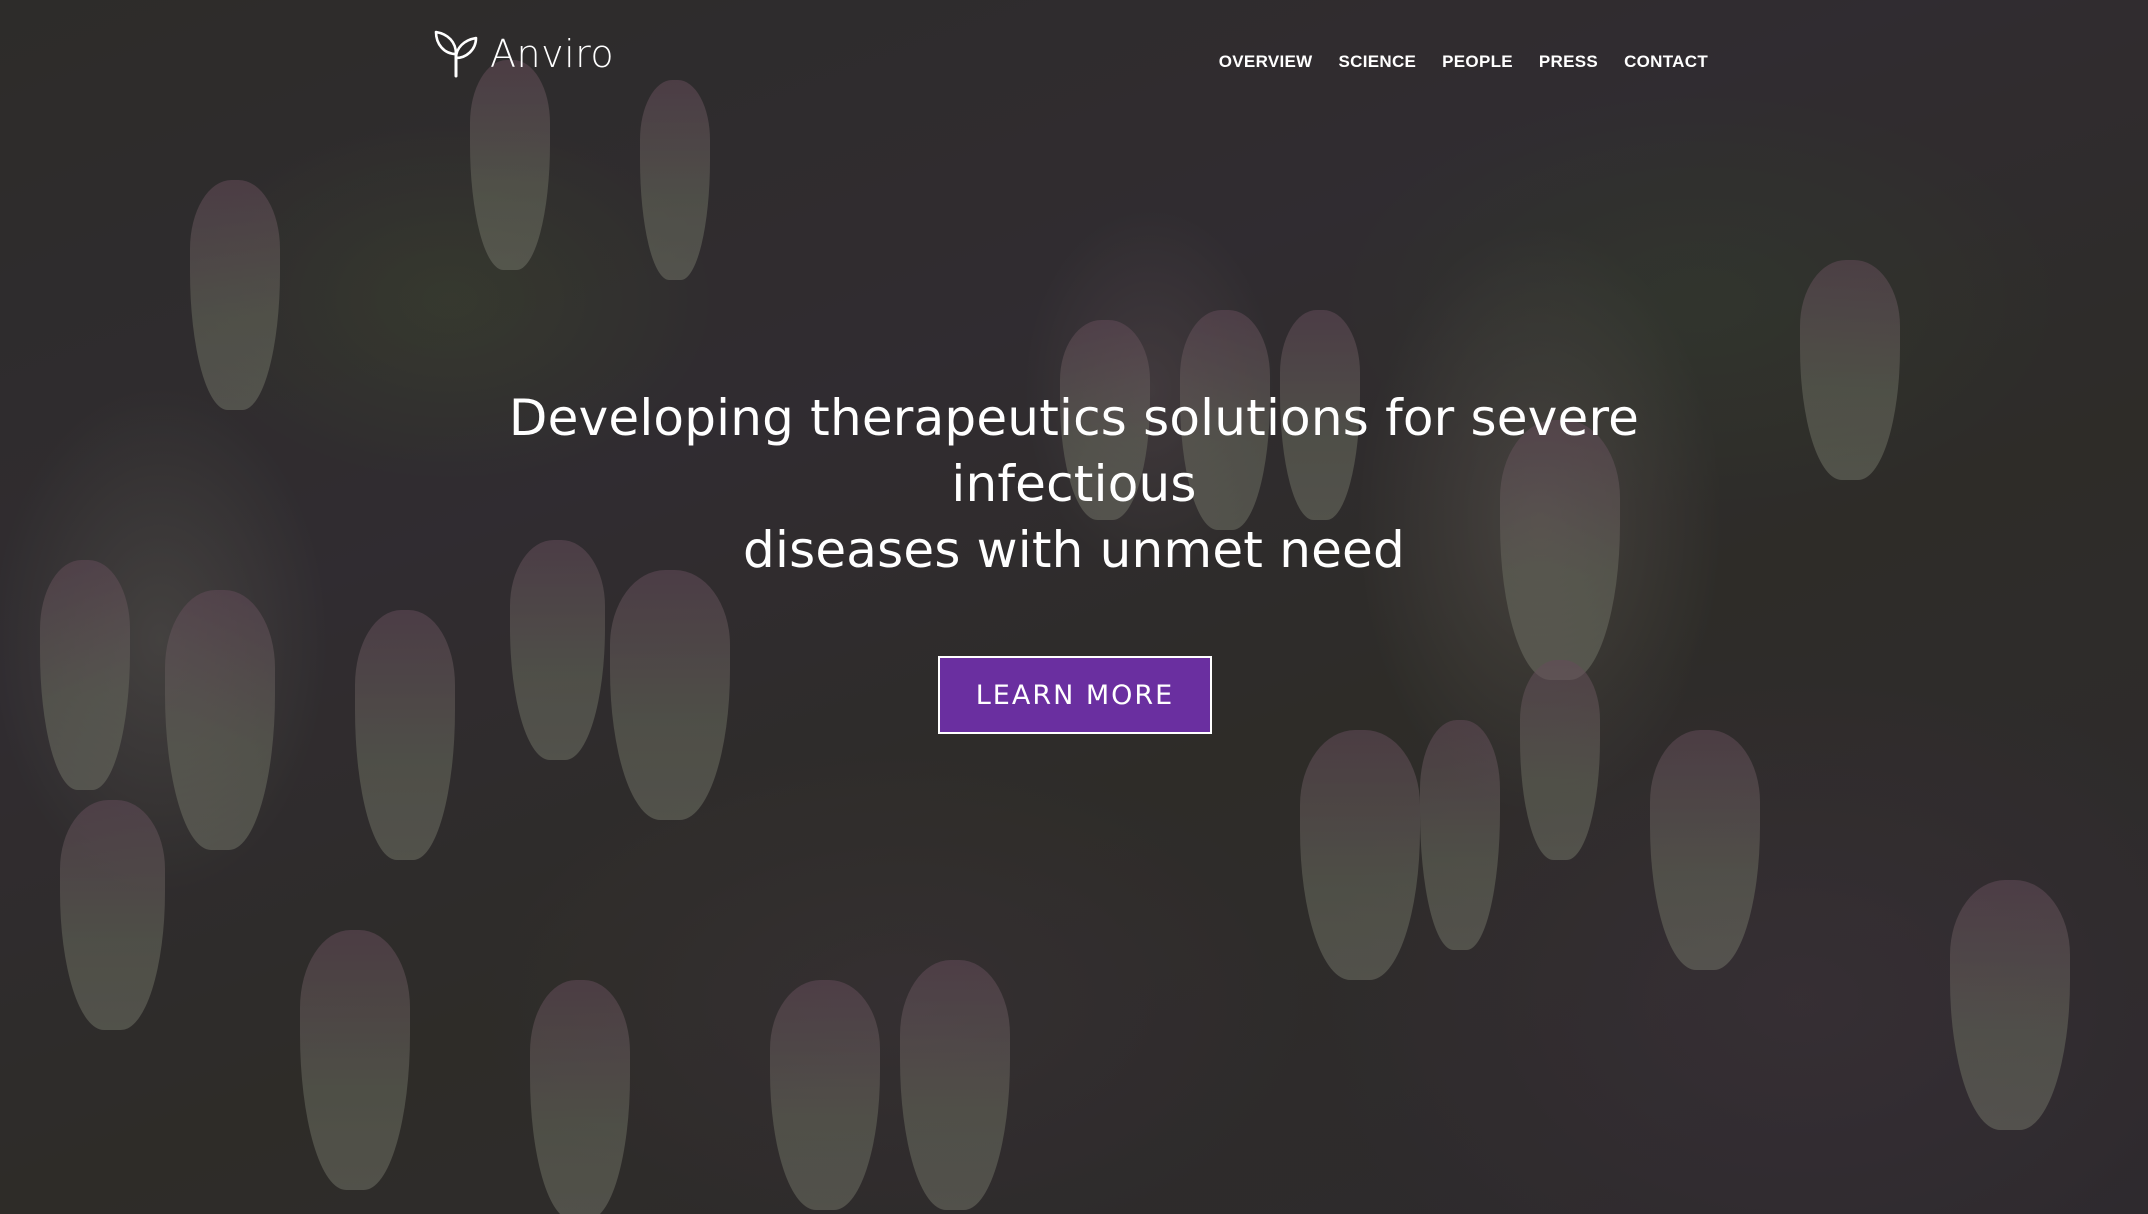 Image resolution: width=2148 pixels, height=1214 pixels. Describe the element at coordinates (456, 54) in the screenshot. I see `sprout-icon` at that location.